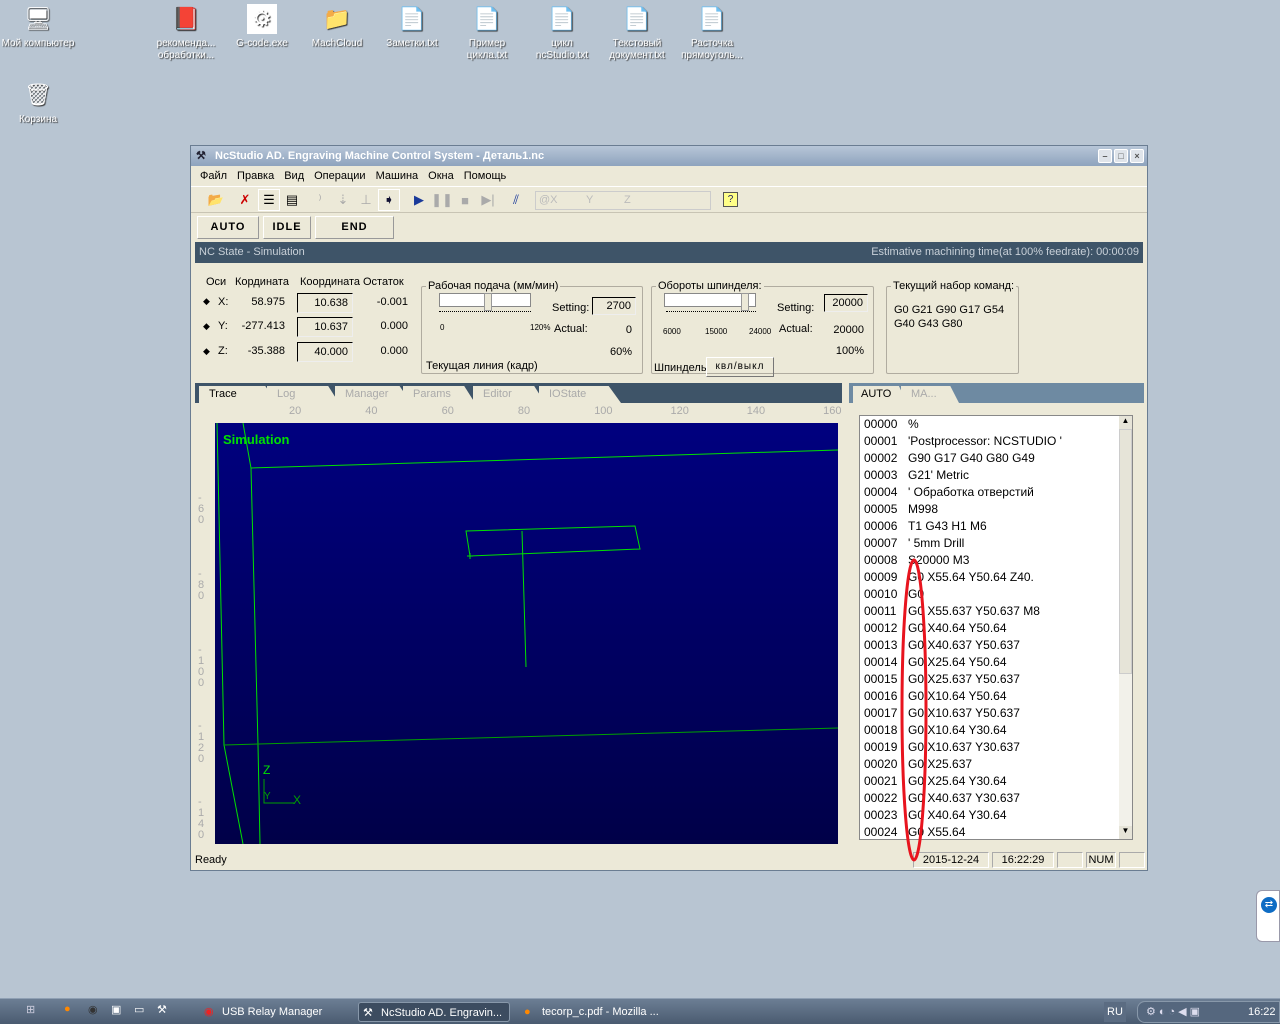  What do you see at coordinates (262, 26) in the screenshot?
I see `desktop-icon-gcode: ⚙ G-code.exe` at bounding box center [262, 26].